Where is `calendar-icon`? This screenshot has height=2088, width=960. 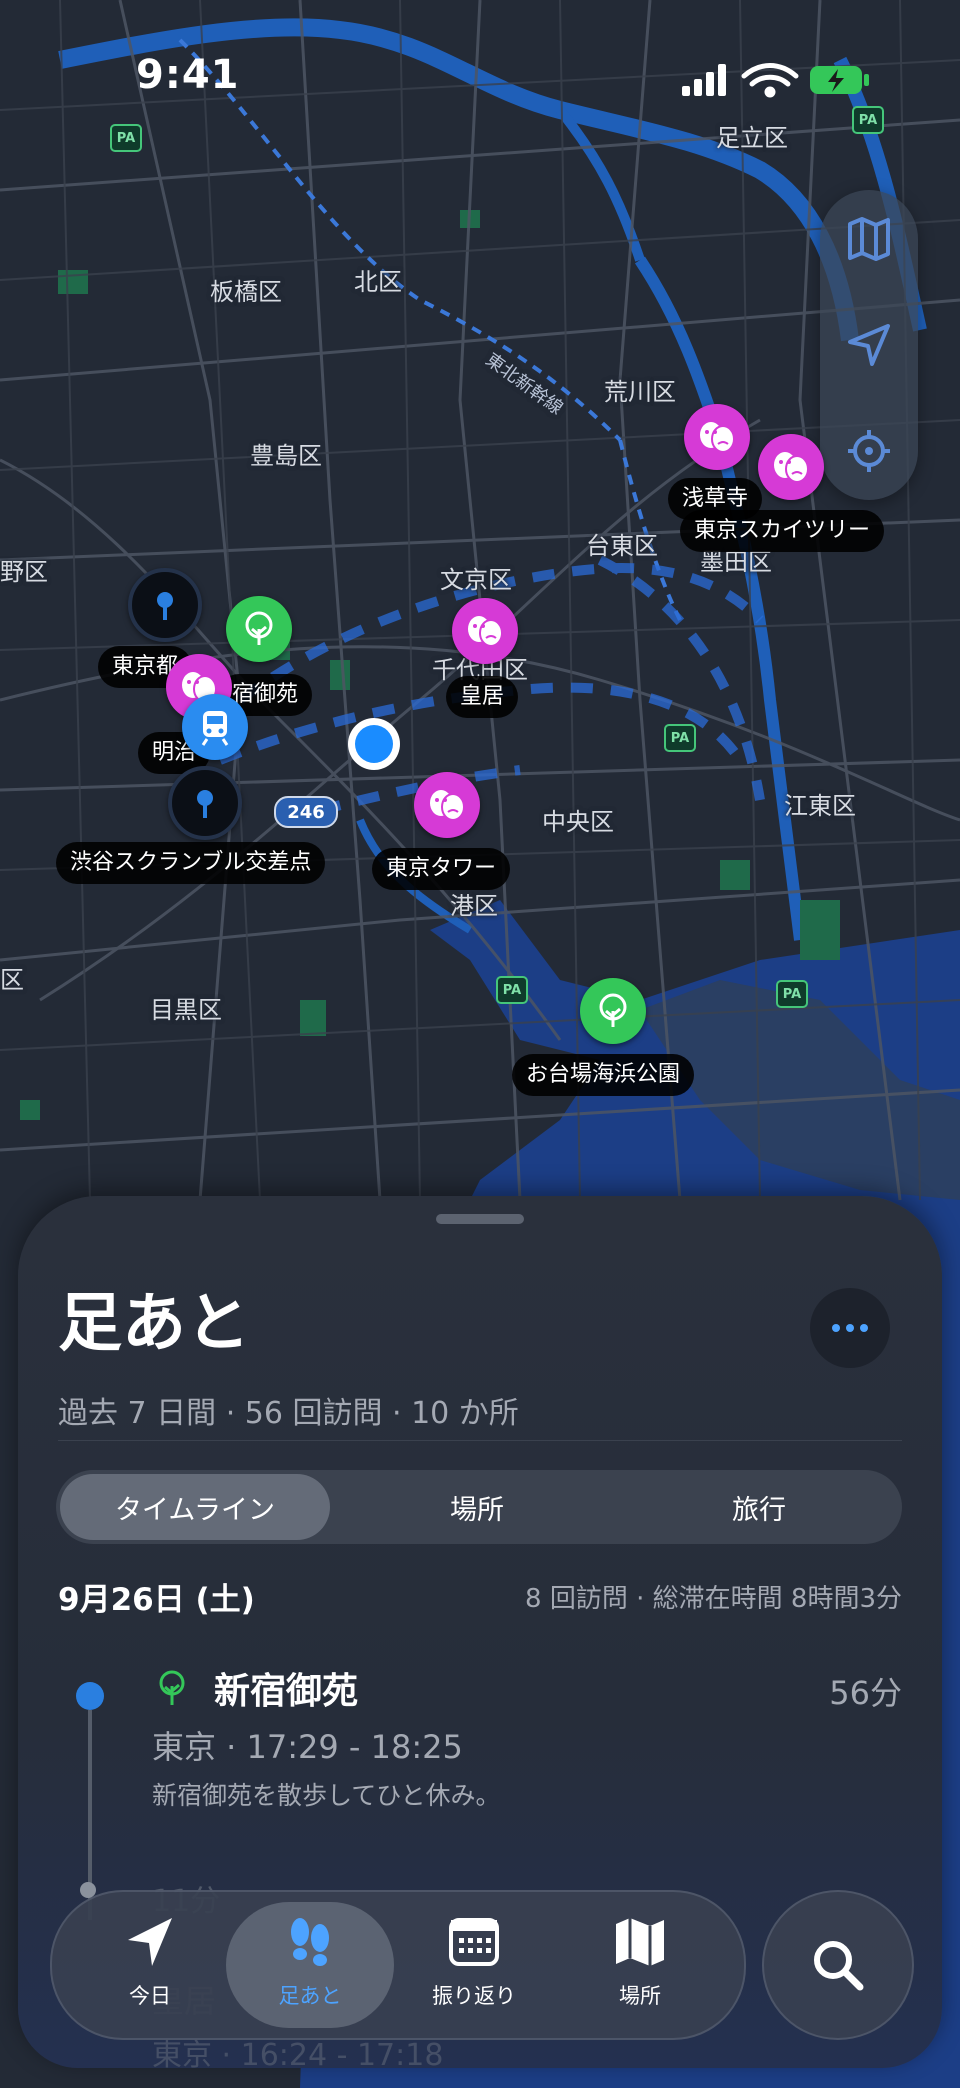
calendar-icon is located at coordinates (474, 1942).